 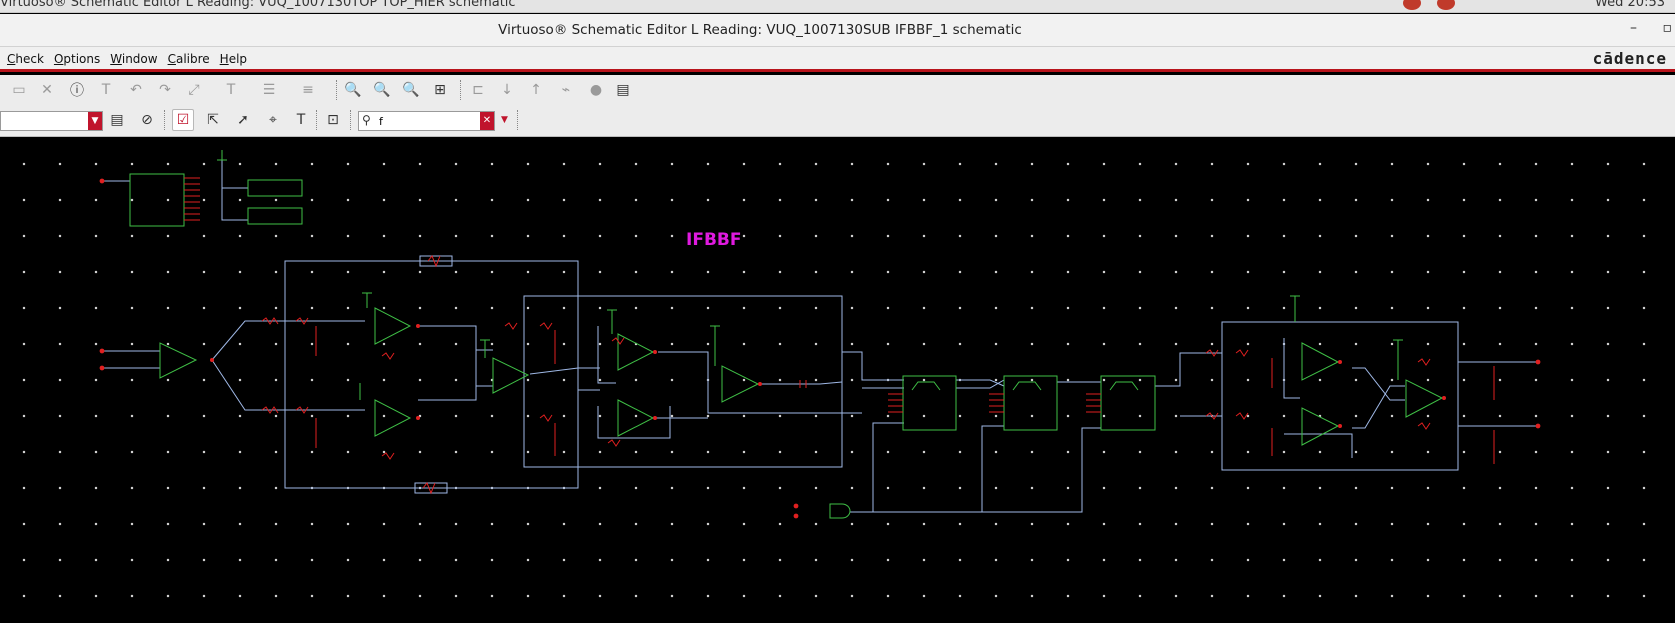 What do you see at coordinates (213, 120) in the screenshot?
I see `select-partial-icon: ⇱` at bounding box center [213, 120].